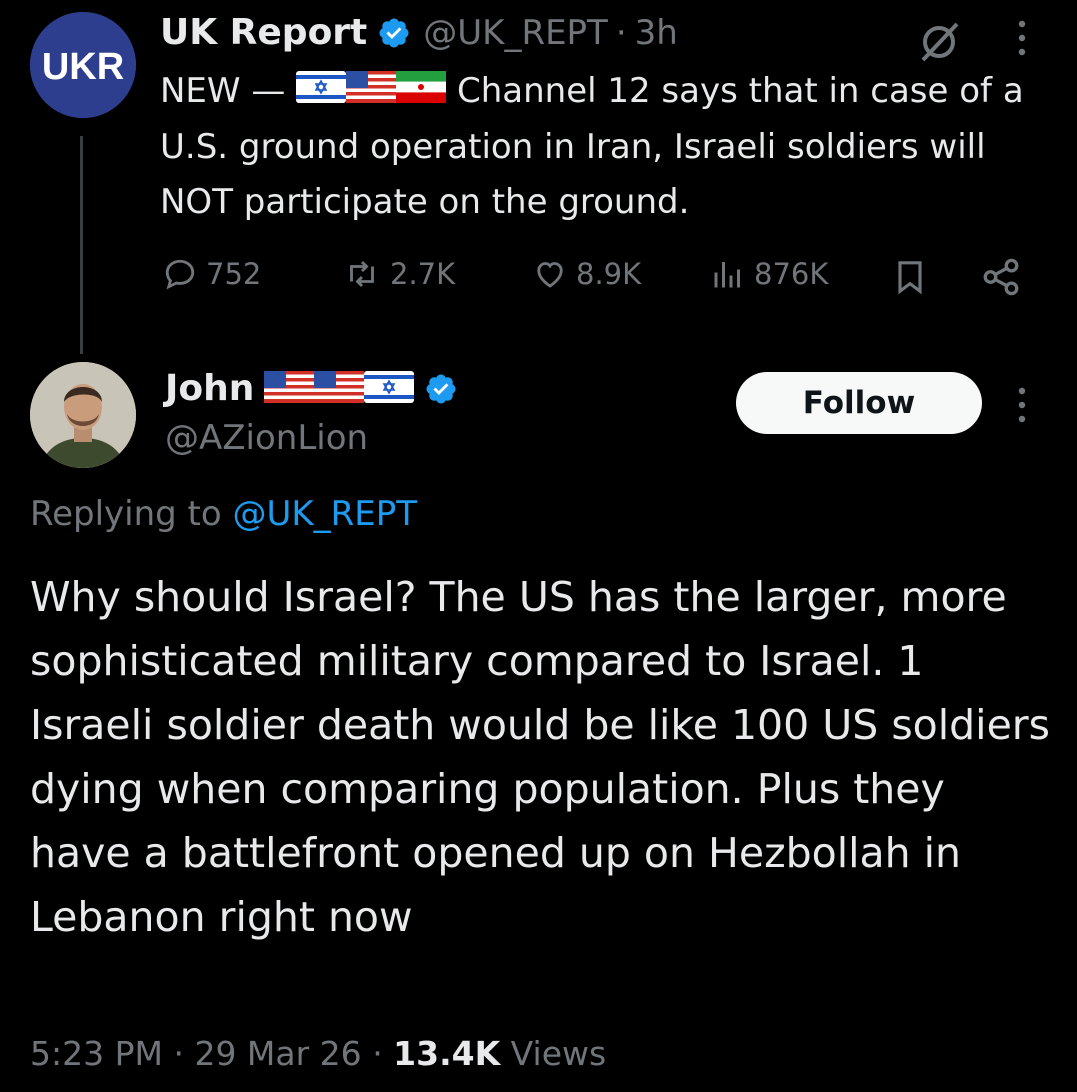  Describe the element at coordinates (550, 275) in the screenshot. I see `heart-icon` at that location.